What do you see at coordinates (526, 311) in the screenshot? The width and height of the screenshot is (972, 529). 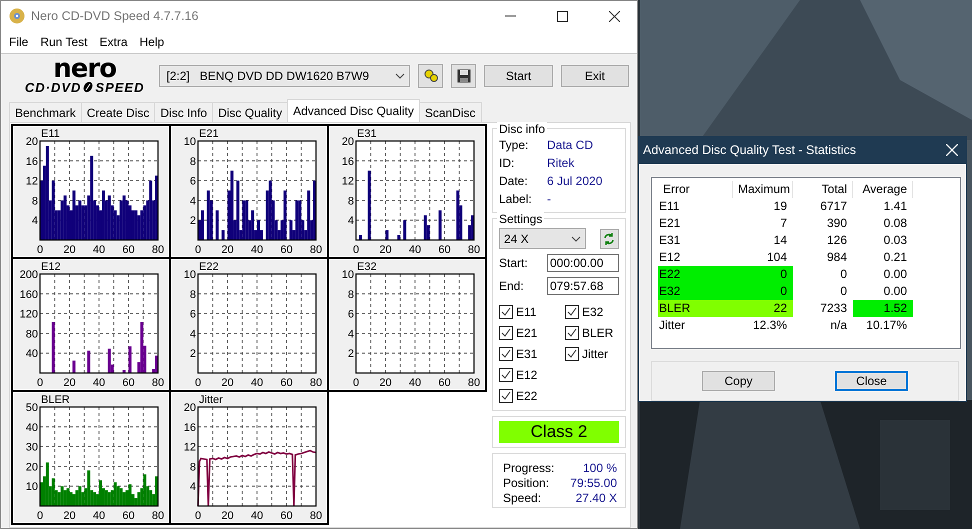 I see `checkbox-label: E11` at bounding box center [526, 311].